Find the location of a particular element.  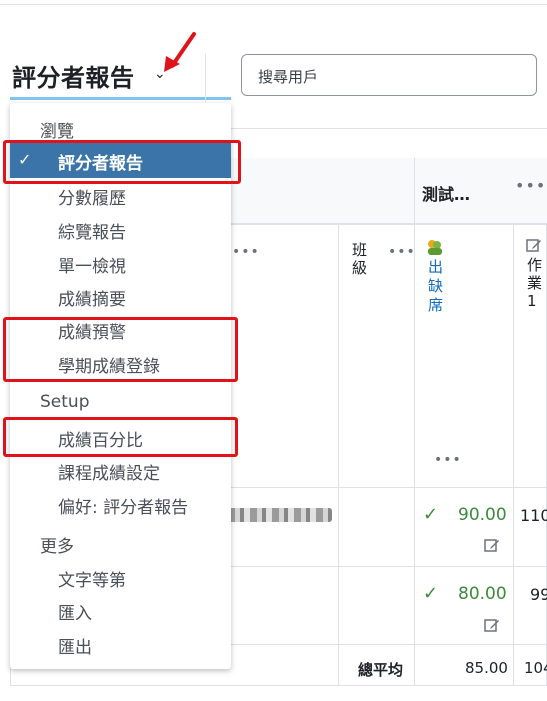

column-attendance-link: 出缺席 is located at coordinates (436, 286).